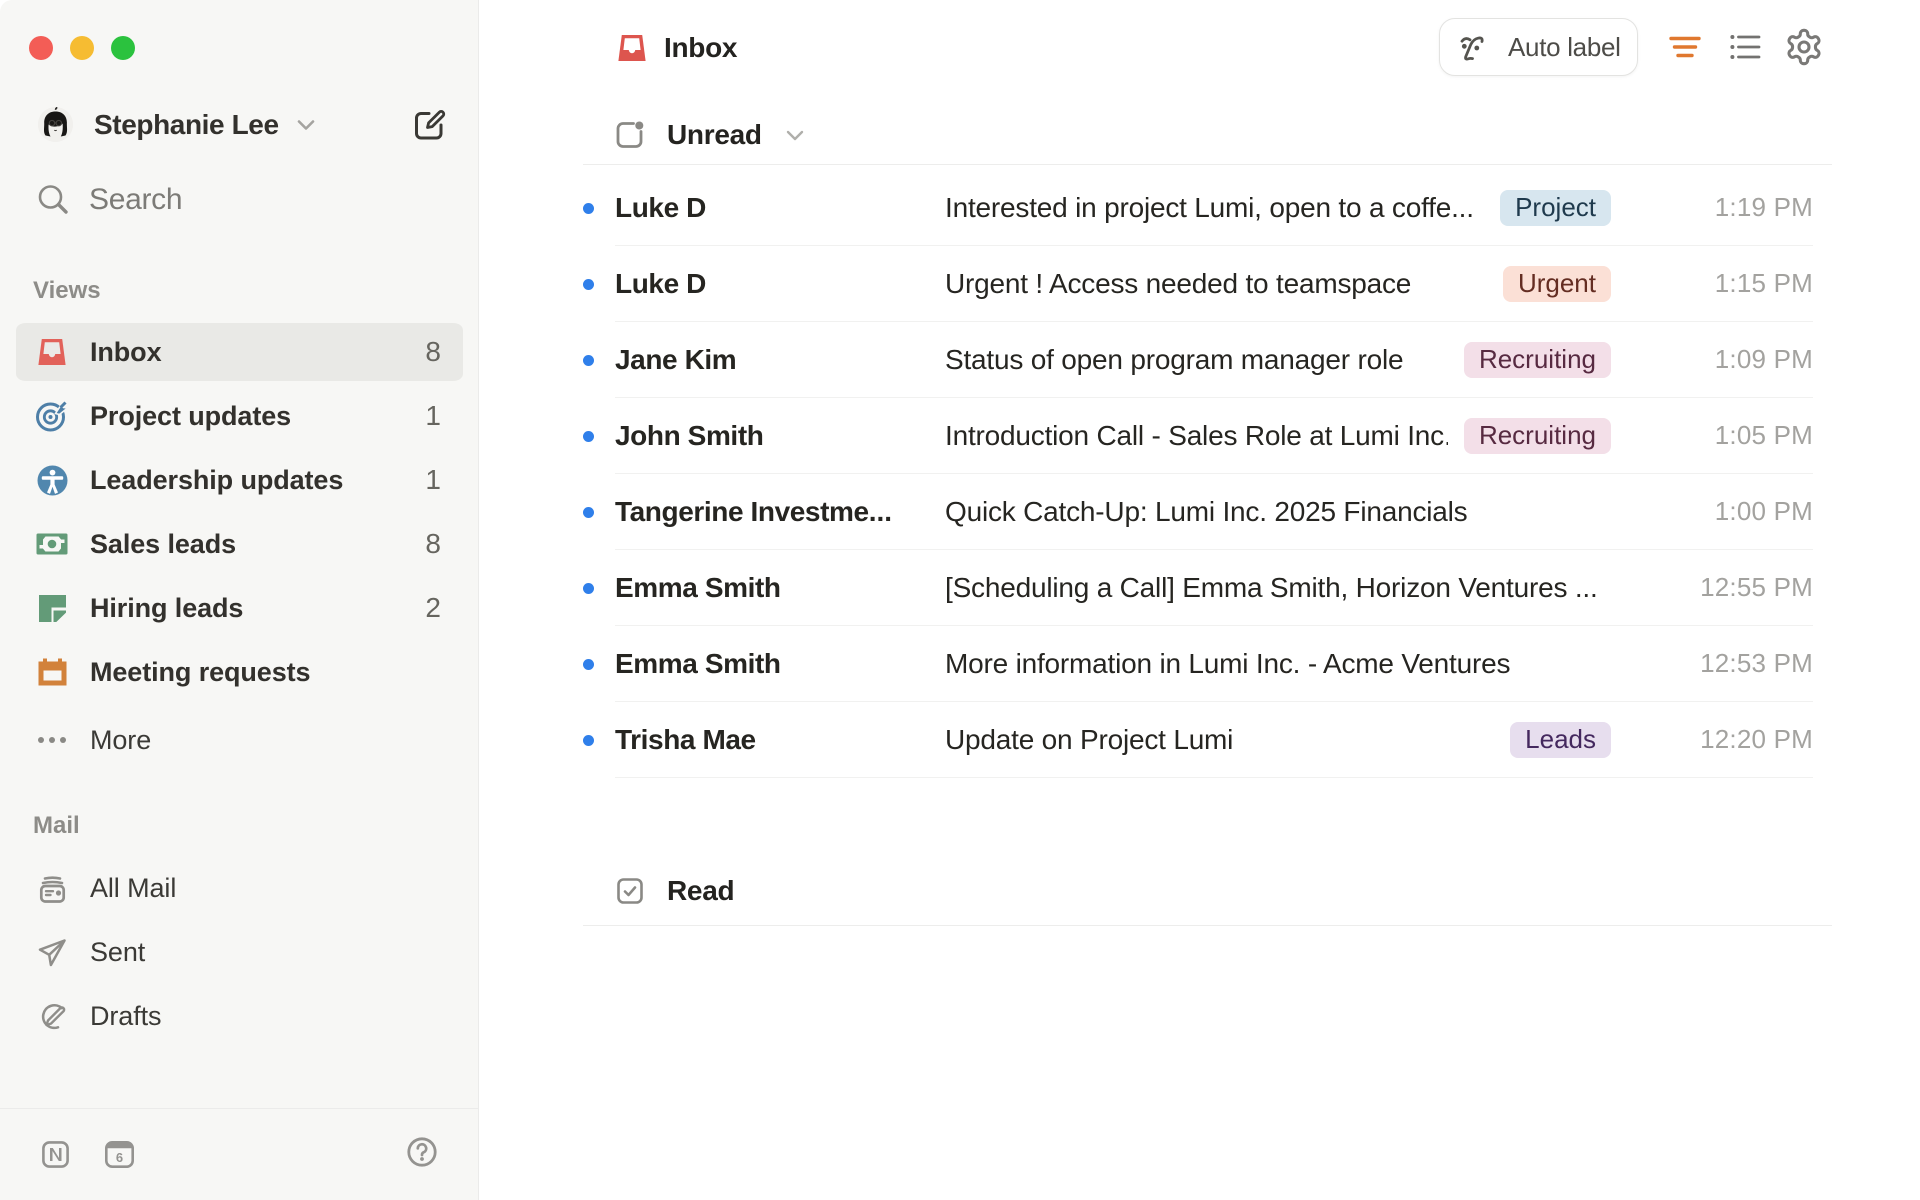 This screenshot has height=1200, width=1920. What do you see at coordinates (119, 1157) in the screenshot?
I see `svg-text: 6` at bounding box center [119, 1157].